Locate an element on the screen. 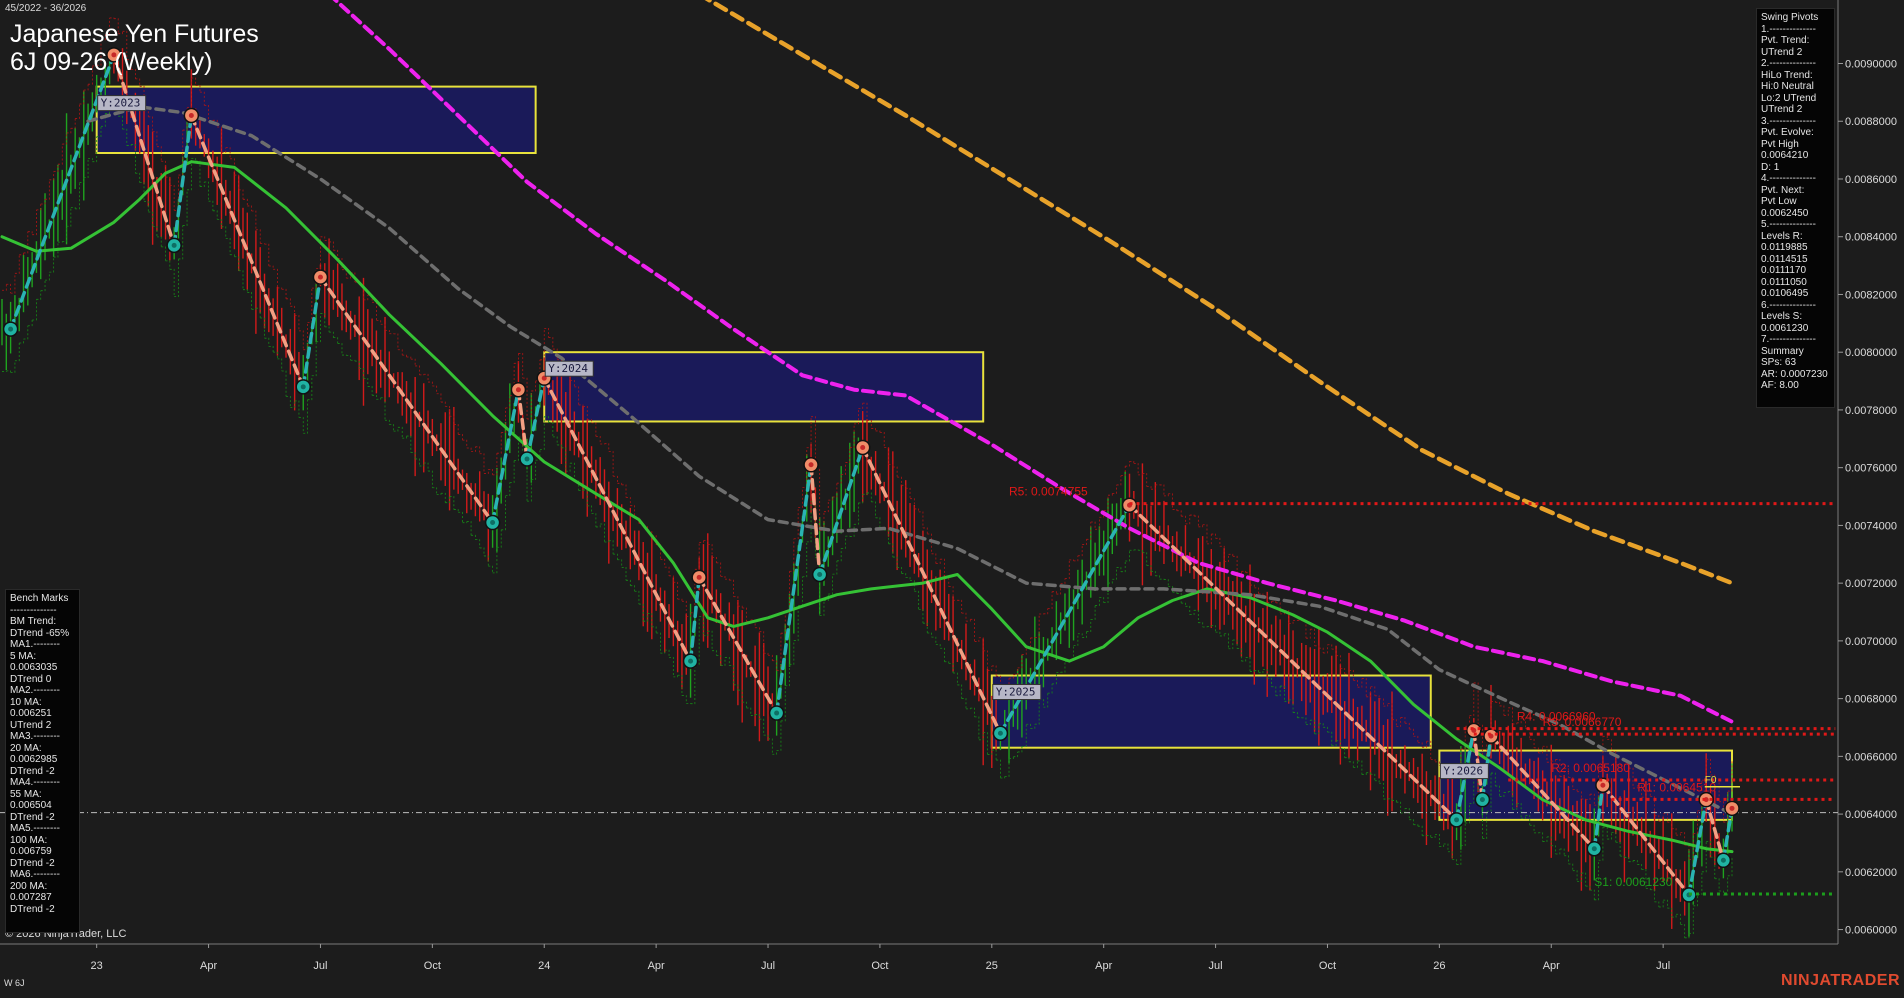  y-tick-label: 0.0068000 is located at coordinates (1871, 700).